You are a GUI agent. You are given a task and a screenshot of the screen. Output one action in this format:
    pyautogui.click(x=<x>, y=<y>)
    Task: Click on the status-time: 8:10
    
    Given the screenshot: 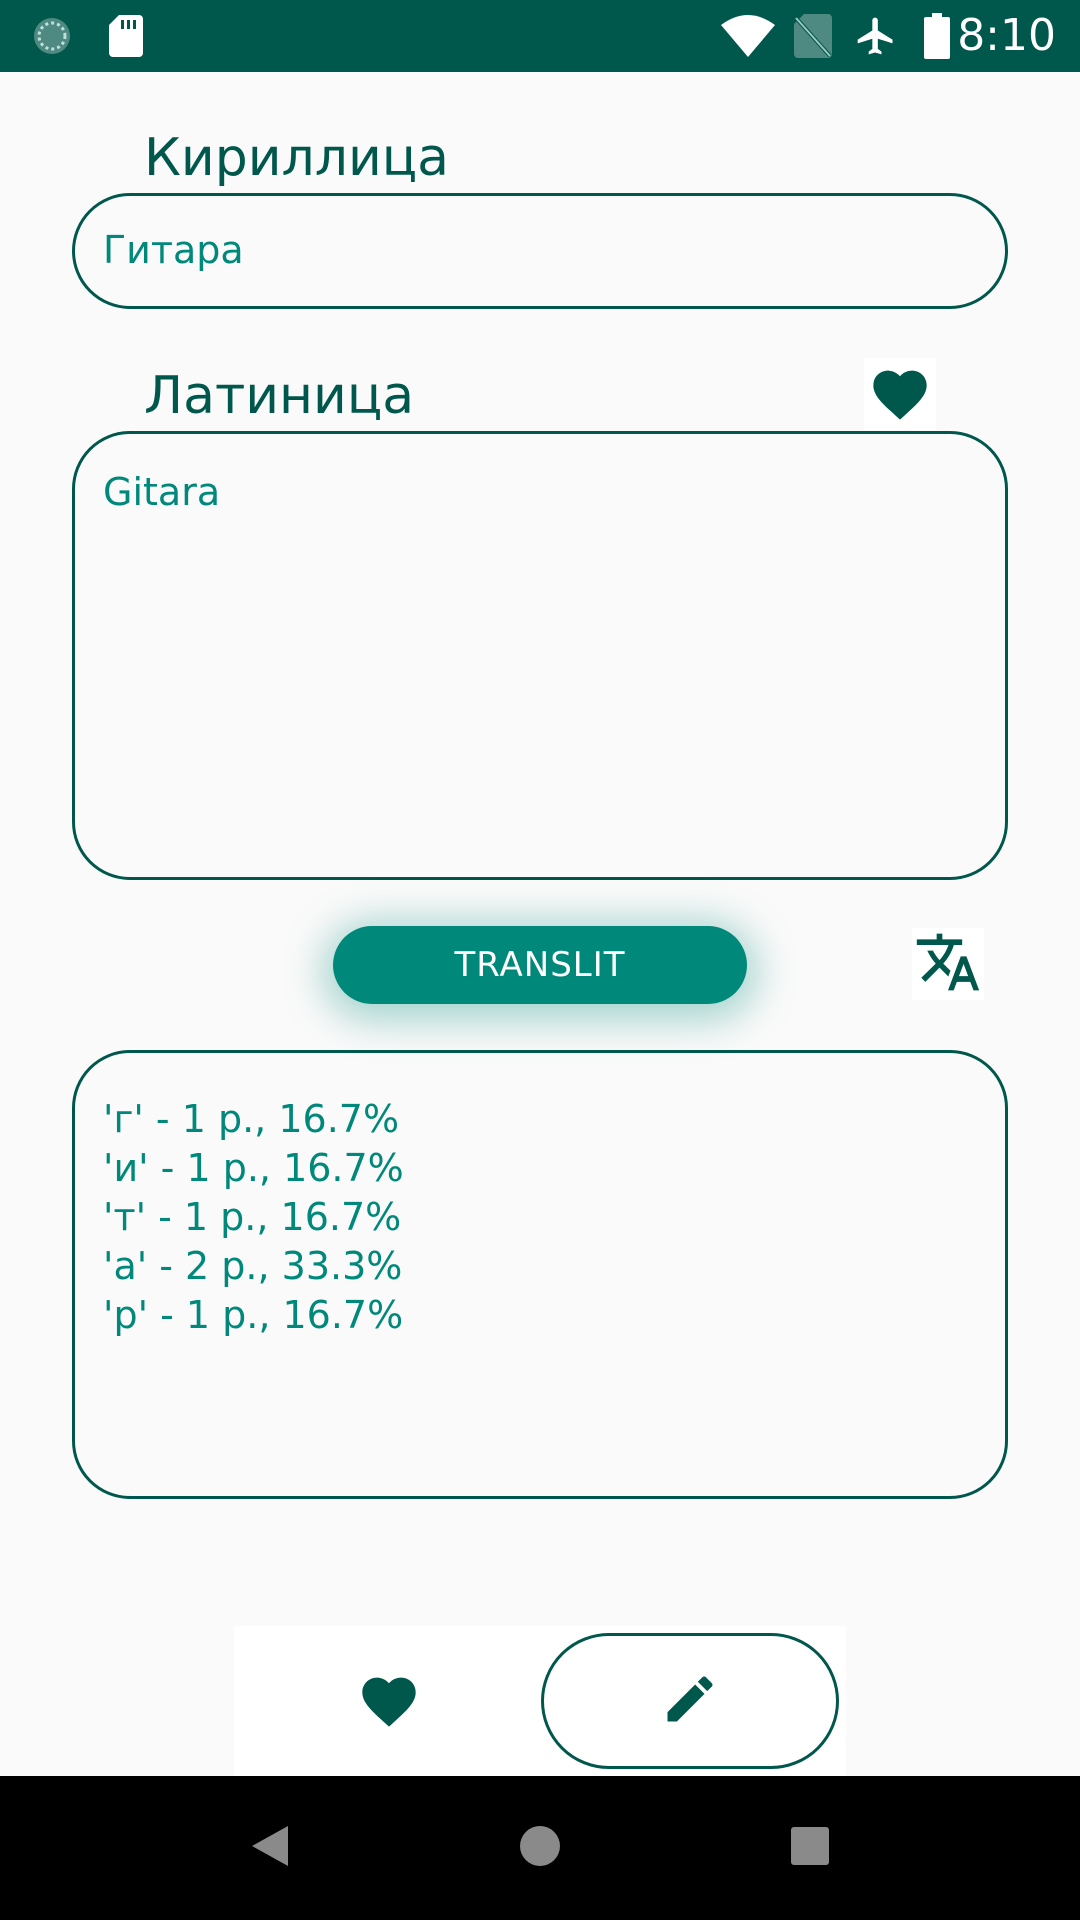 What is the action you would take?
    pyautogui.click(x=1006, y=35)
    